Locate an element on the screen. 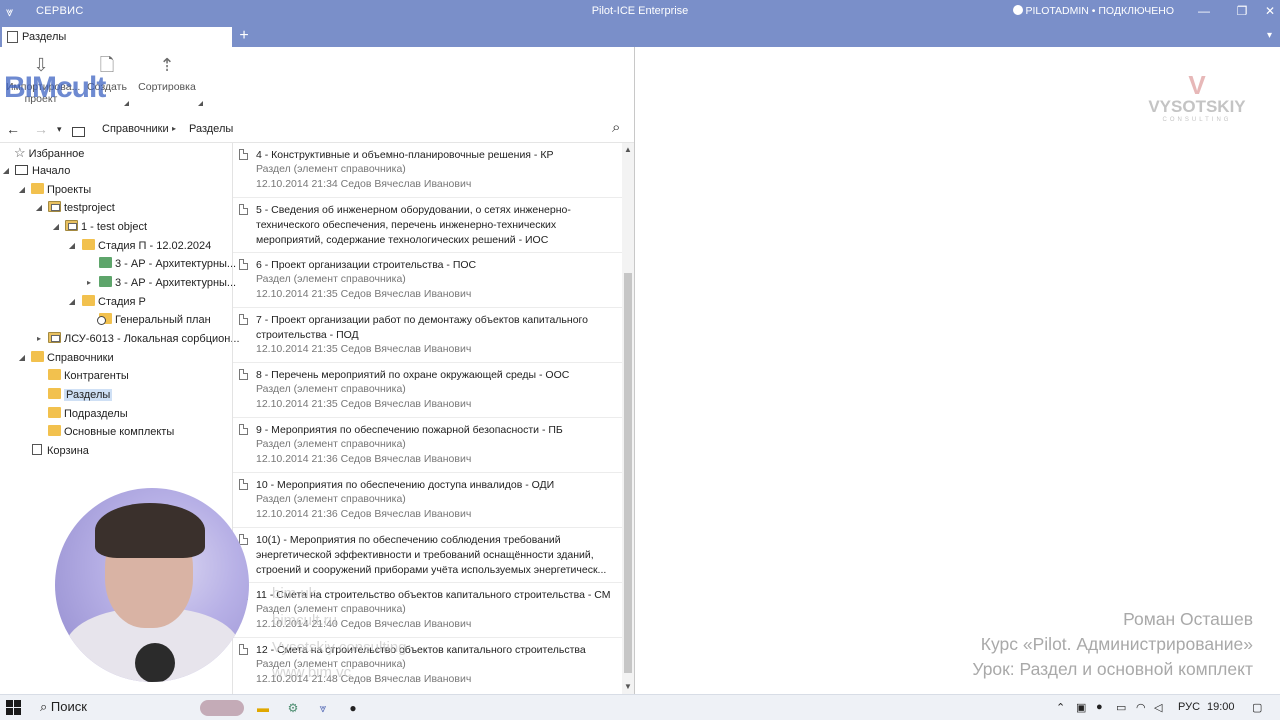  history-dropdown-icon: ▾ is located at coordinates (59, 129).